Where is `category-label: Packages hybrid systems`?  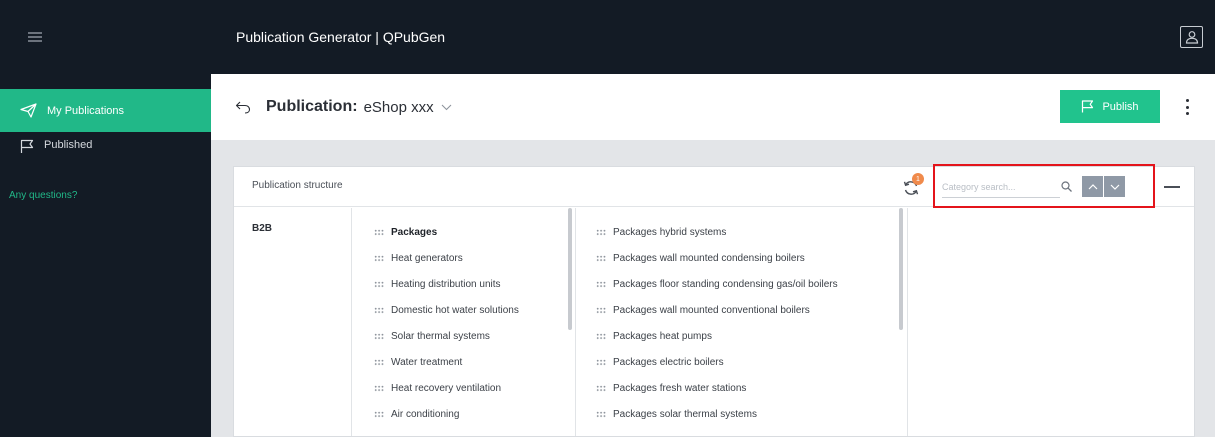 category-label: Packages hybrid systems is located at coordinates (670, 232).